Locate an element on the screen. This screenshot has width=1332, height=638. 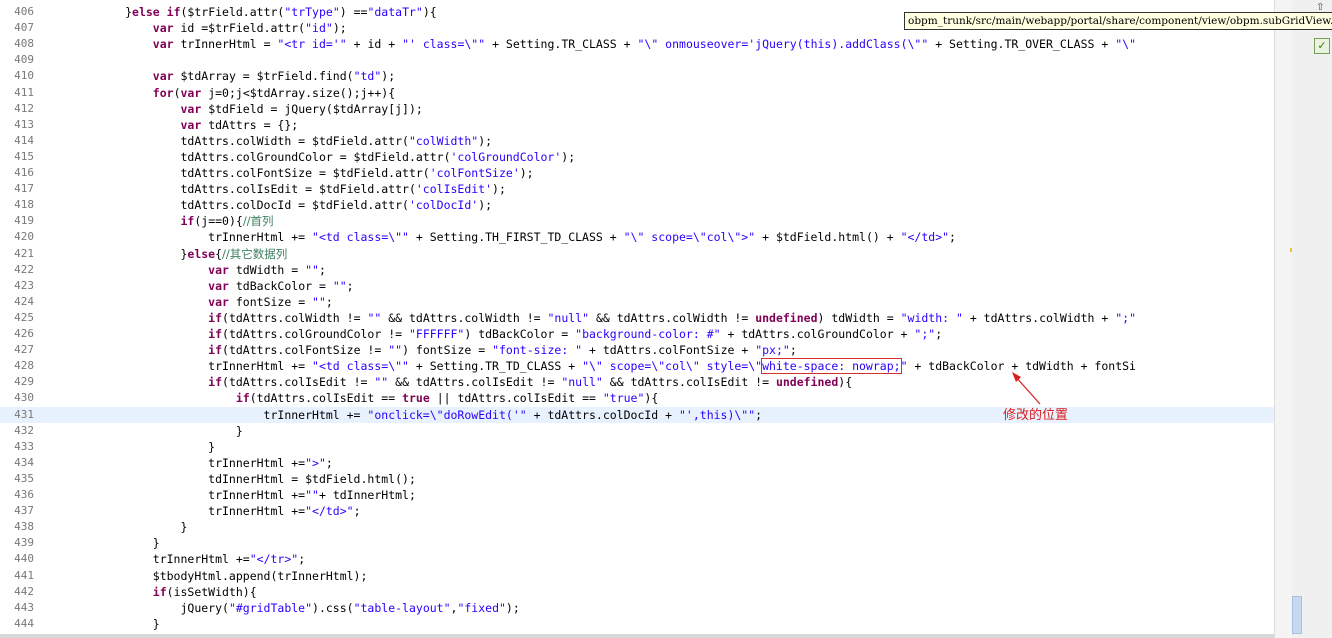
line-number: 419 is located at coordinates (24, 221).